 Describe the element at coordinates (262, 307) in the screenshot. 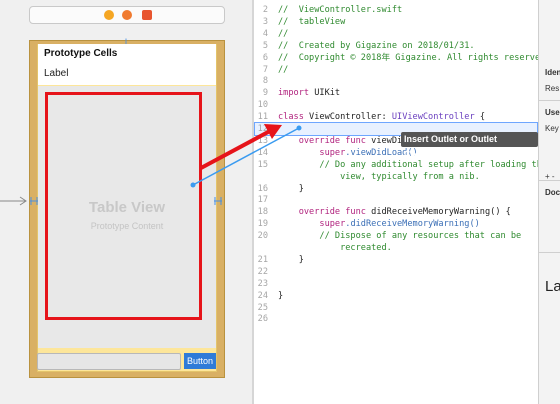

I see `line-number: 25` at that location.